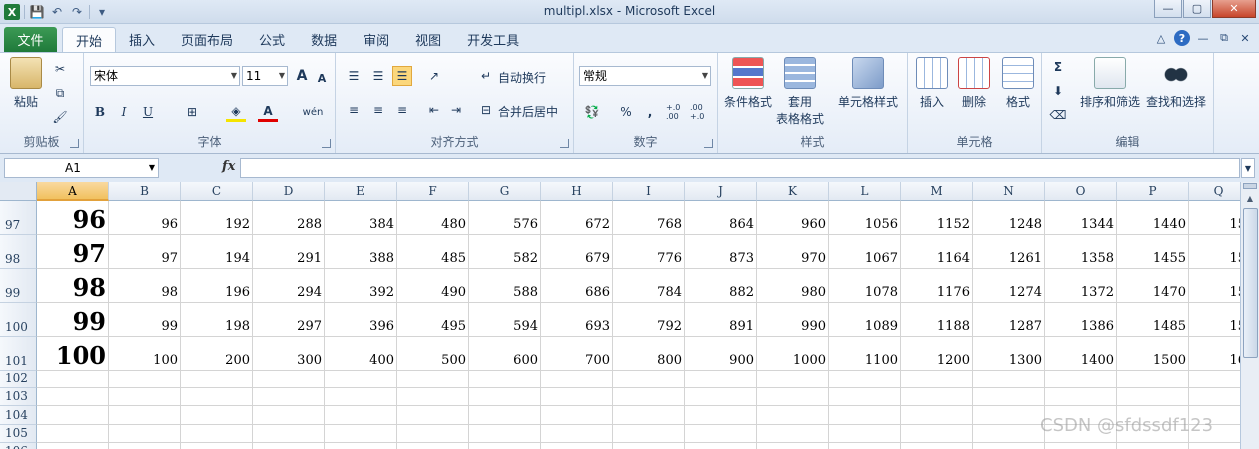  What do you see at coordinates (505, 379) in the screenshot?
I see `cell-g102` at bounding box center [505, 379].